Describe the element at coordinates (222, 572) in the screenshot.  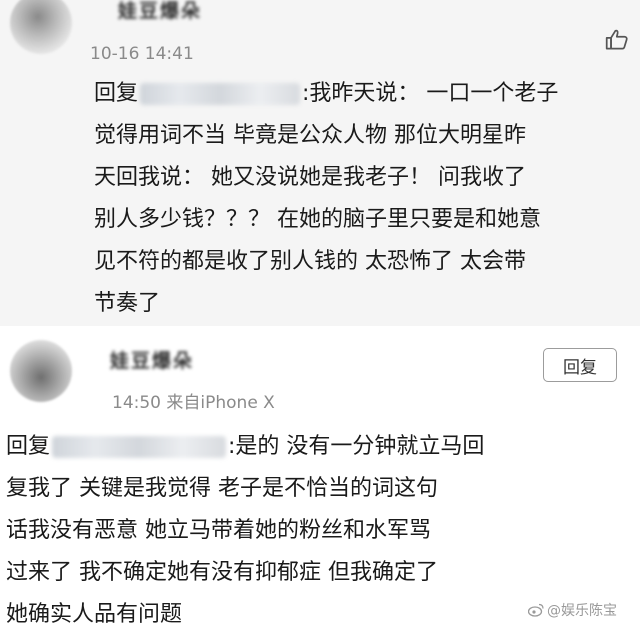
I see `comment-line: 过来了 我不确定她有没有抑郁症 但我确定了` at that location.